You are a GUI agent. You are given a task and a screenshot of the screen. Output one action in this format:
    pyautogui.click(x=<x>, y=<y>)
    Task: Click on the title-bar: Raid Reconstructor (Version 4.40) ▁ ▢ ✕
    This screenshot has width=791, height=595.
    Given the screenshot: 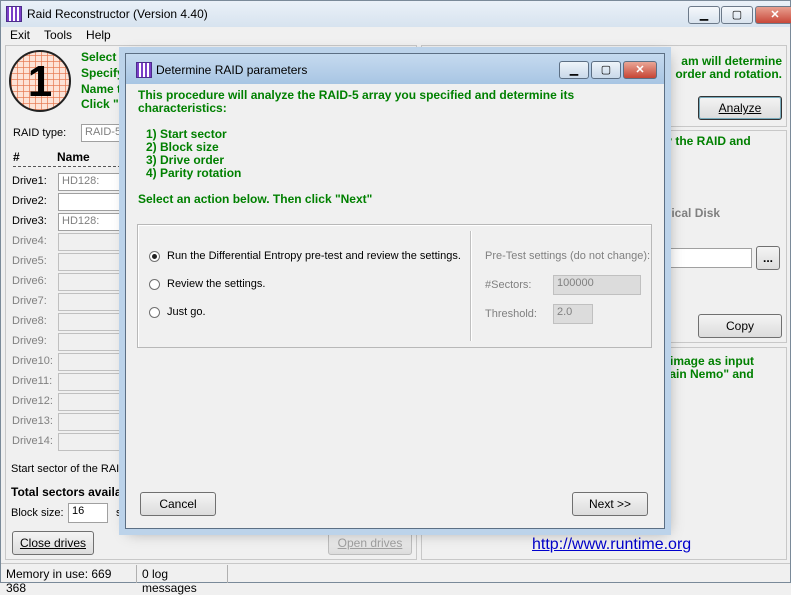 What is the action you would take?
    pyautogui.click(x=396, y=14)
    